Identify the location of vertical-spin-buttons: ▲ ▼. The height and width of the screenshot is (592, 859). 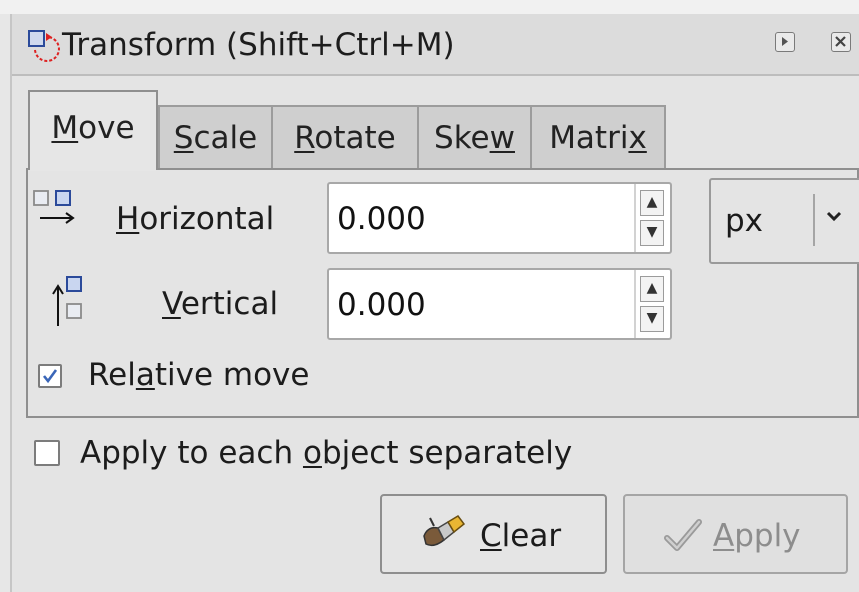
(652, 304).